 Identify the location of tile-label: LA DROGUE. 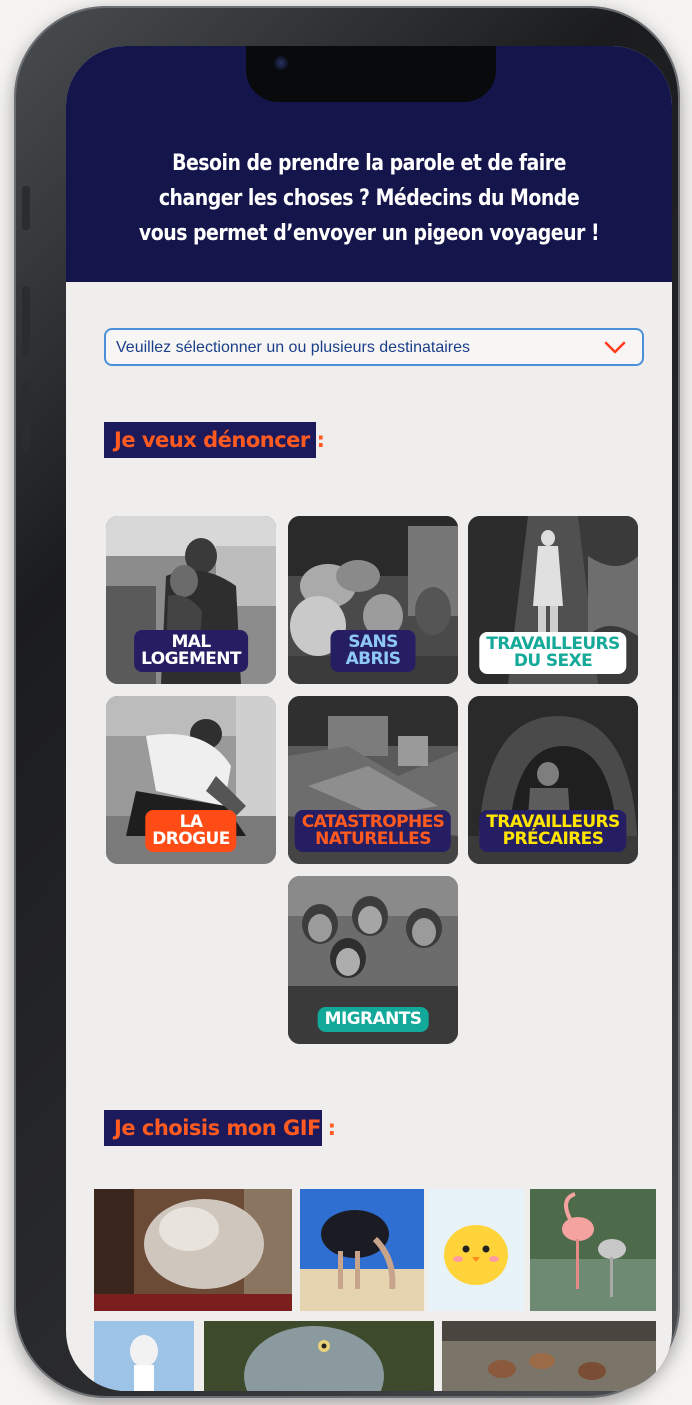
(191, 831).